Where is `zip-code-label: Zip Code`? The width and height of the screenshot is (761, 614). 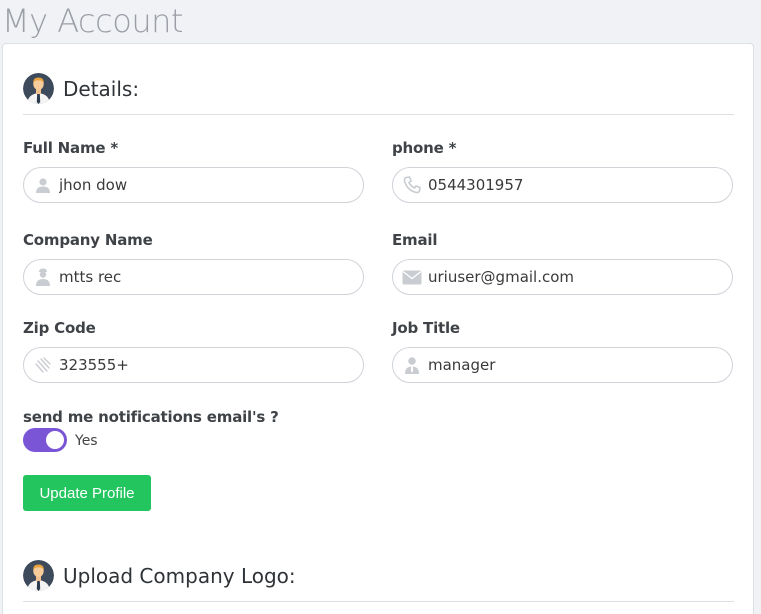
zip-code-label: Zip Code is located at coordinates (59, 328).